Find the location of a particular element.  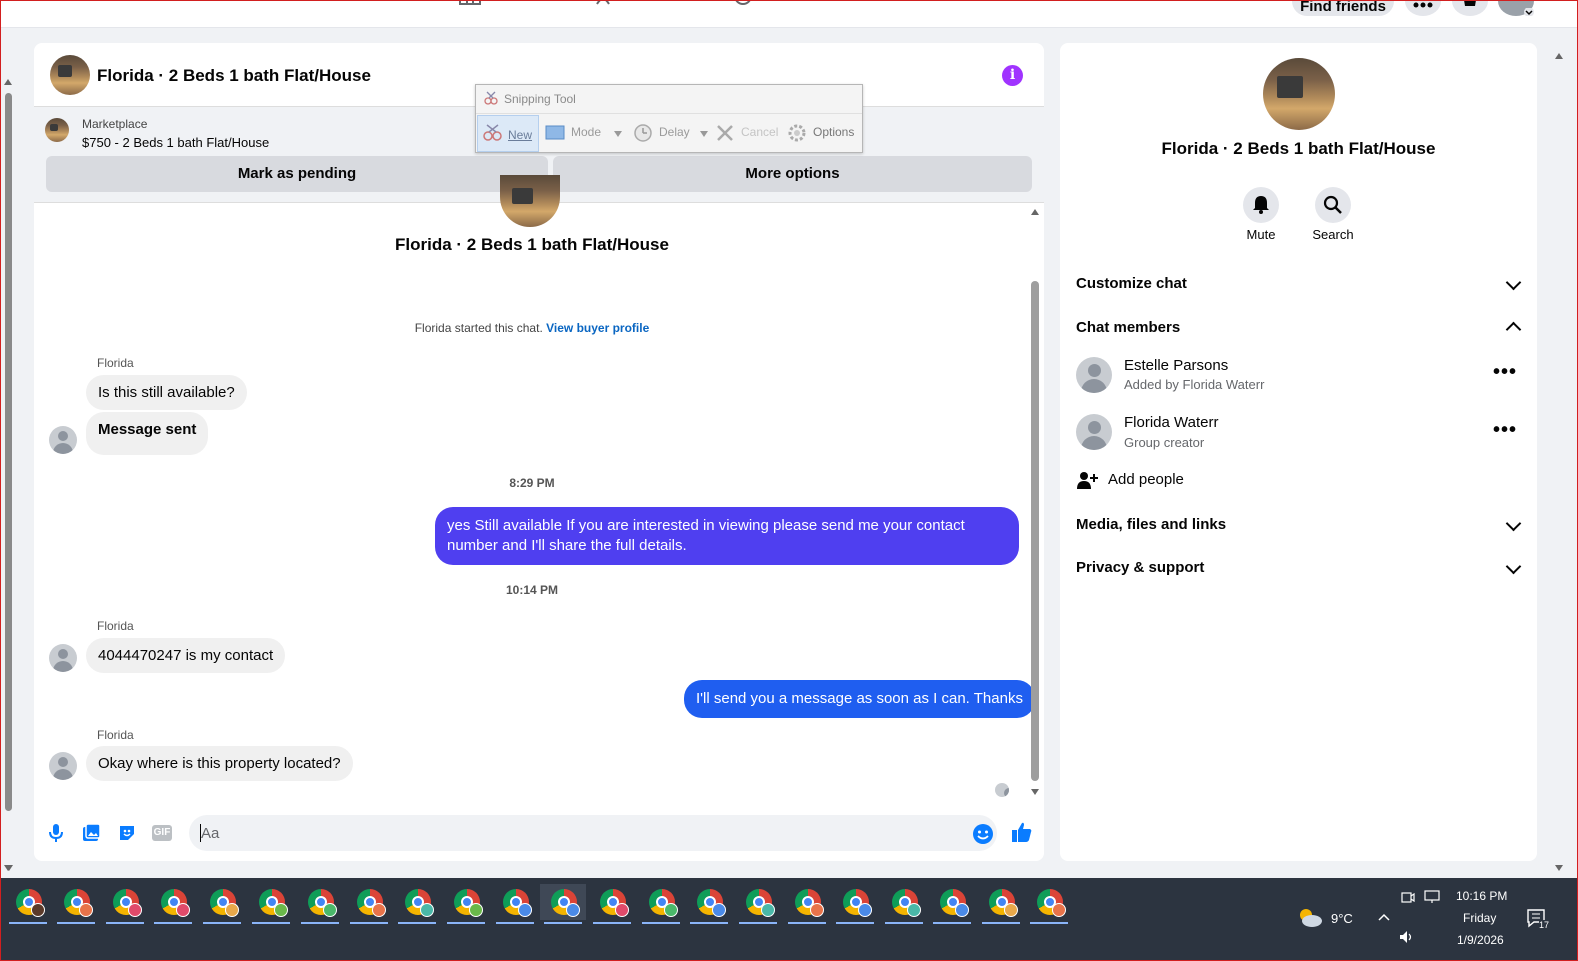

more-options-button: More options is located at coordinates (792, 174).